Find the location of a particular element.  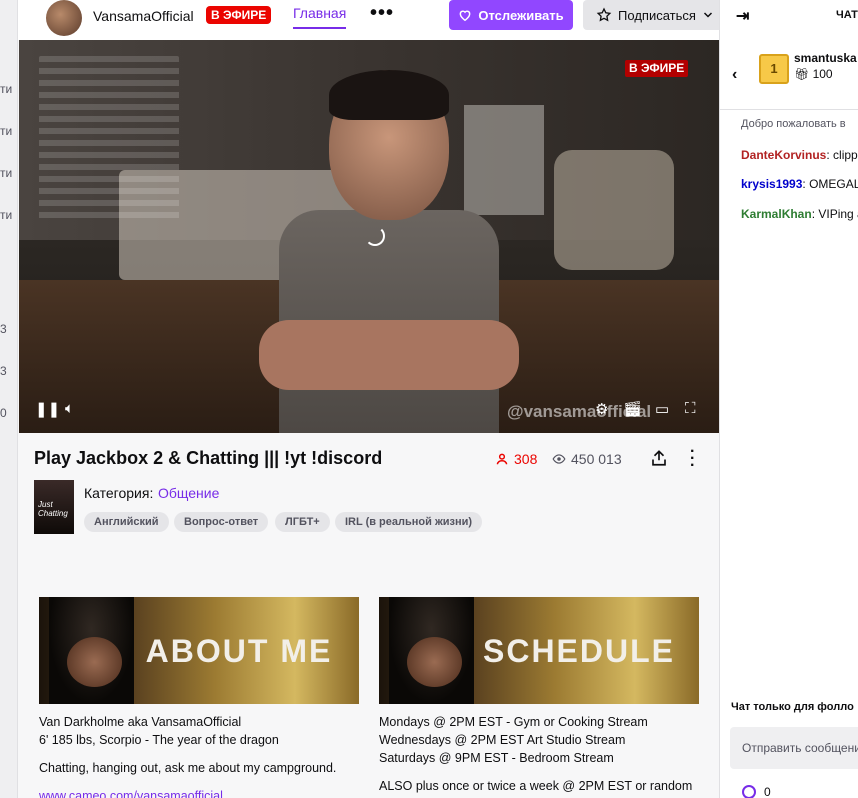

category-label: Категория: is located at coordinates (119, 493).